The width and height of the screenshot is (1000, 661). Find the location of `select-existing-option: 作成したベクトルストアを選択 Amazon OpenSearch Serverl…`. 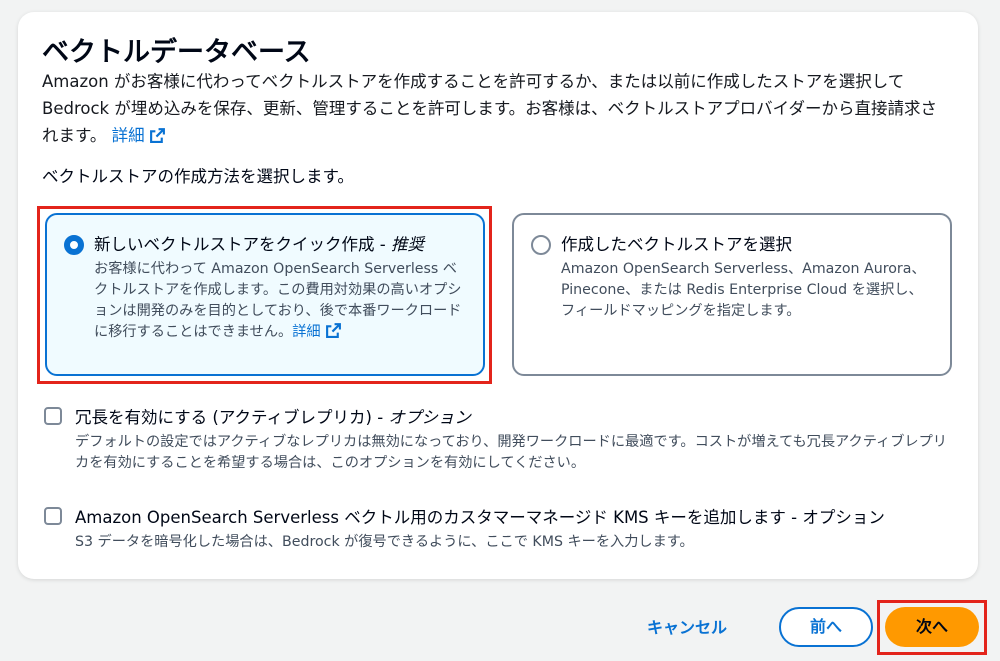

select-existing-option: 作成したベクトルストアを選択 Amazon OpenSearch Serverl… is located at coordinates (732, 294).